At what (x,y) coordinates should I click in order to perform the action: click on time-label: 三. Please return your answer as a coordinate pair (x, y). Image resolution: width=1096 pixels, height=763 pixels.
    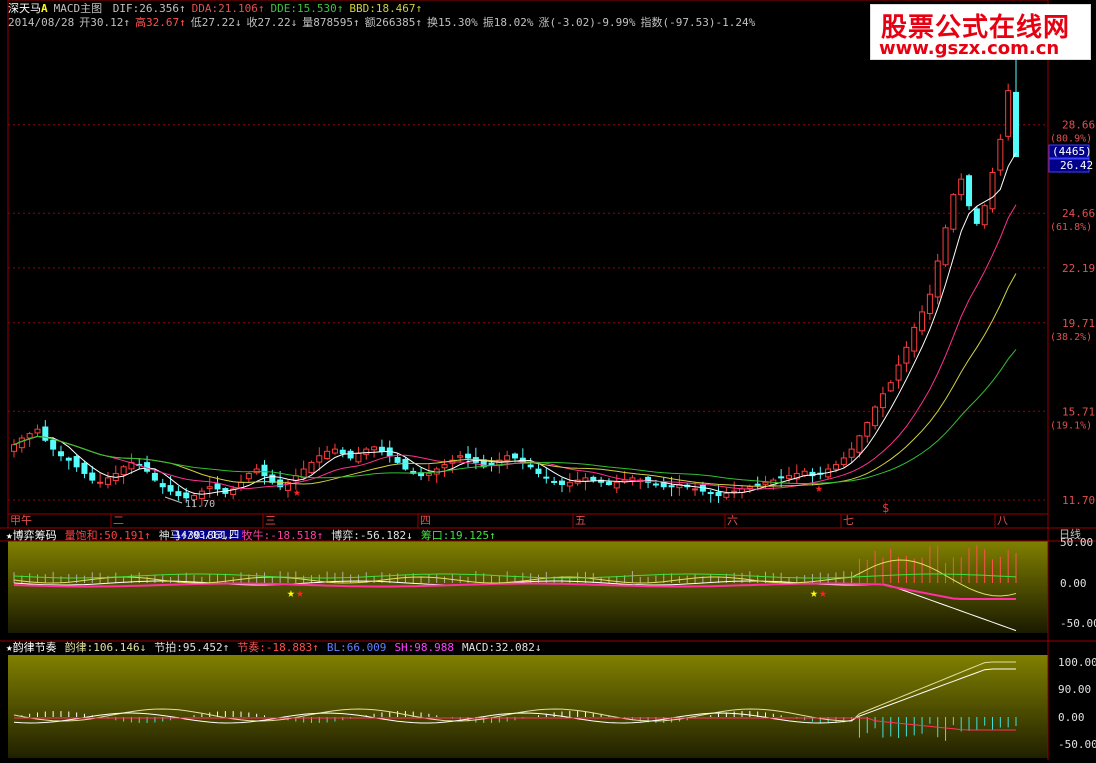
    Looking at the image, I should click on (270, 520).